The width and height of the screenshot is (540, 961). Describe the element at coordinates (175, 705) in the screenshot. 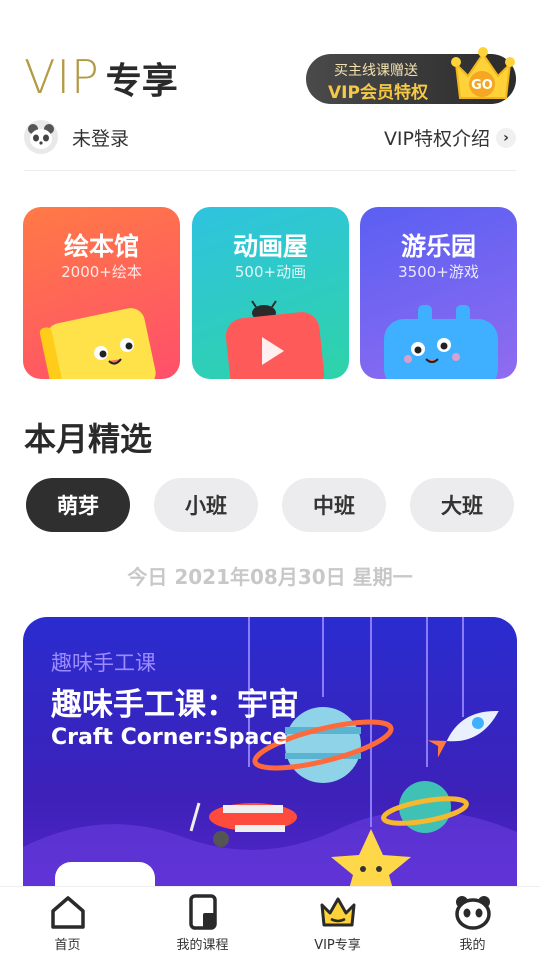

I see `banner-title: 趣味手工课：宇宙` at that location.